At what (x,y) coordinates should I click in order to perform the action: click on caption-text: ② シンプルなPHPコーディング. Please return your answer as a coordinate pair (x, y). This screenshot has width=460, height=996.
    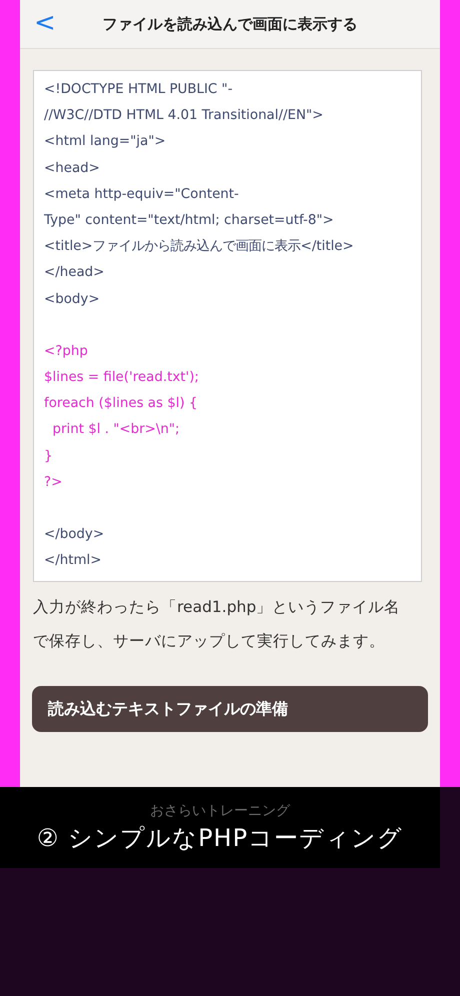
    Looking at the image, I should click on (220, 838).